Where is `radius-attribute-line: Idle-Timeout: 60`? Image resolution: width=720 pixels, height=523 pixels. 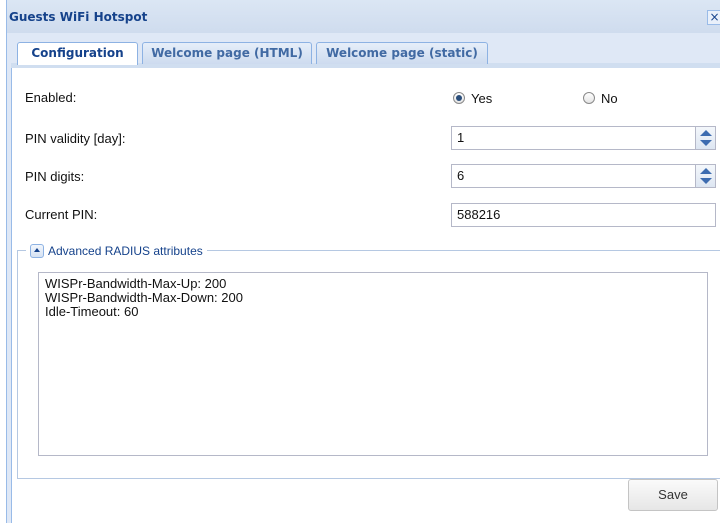 radius-attribute-line: Idle-Timeout: 60 is located at coordinates (92, 311).